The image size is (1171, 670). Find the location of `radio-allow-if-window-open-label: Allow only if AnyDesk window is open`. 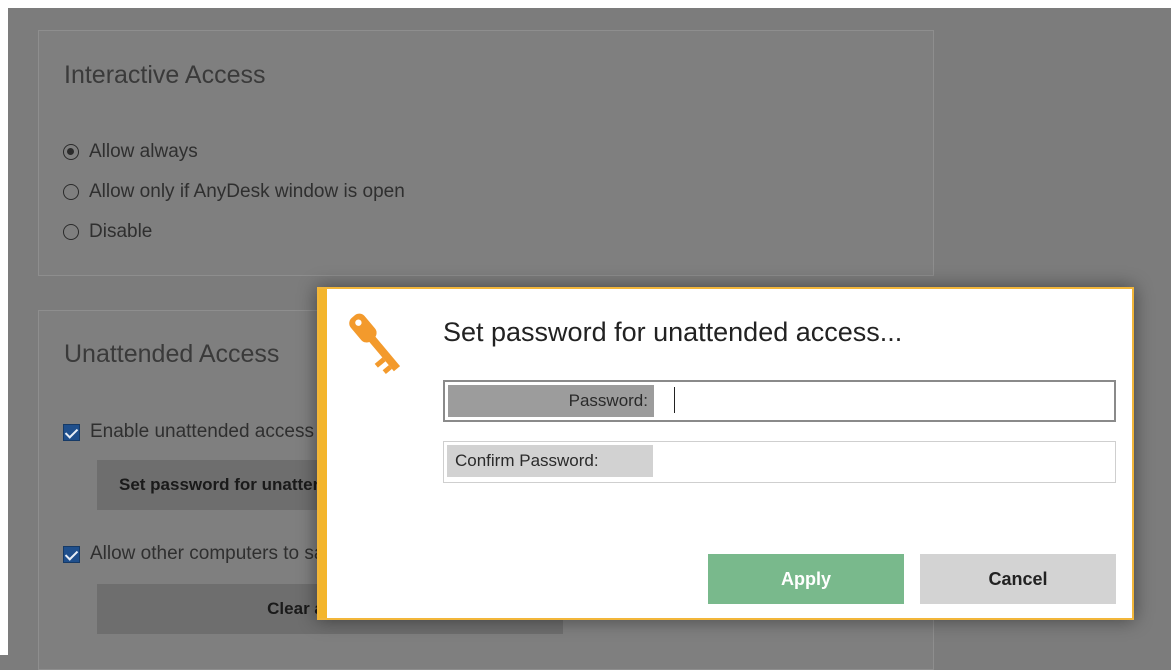

radio-allow-if-window-open-label: Allow only if AnyDesk window is open is located at coordinates (247, 191).